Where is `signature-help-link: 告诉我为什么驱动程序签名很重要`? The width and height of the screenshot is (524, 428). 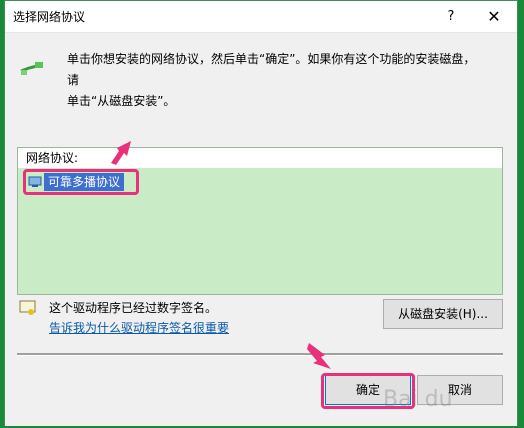
signature-help-link: 告诉我为什么驱动程序签名很重要 is located at coordinates (139, 327).